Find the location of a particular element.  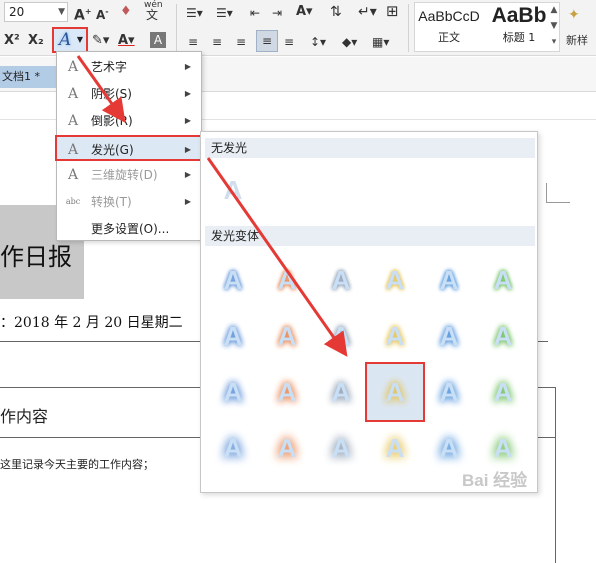

new-style-button: 新样 is located at coordinates (577, 41).